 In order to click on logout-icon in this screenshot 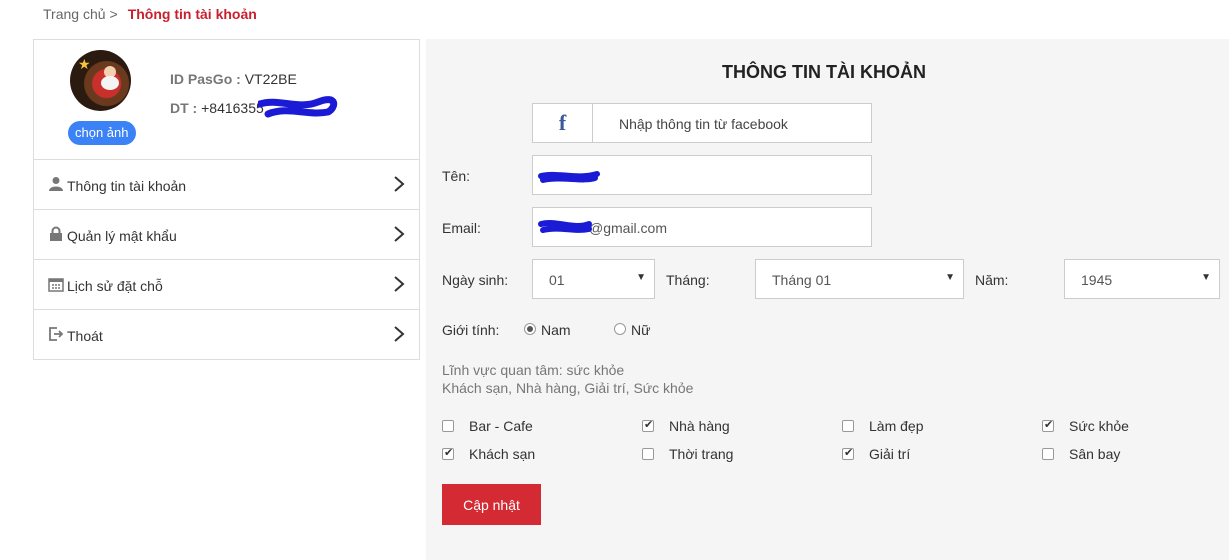, I will do `click(56, 334)`.